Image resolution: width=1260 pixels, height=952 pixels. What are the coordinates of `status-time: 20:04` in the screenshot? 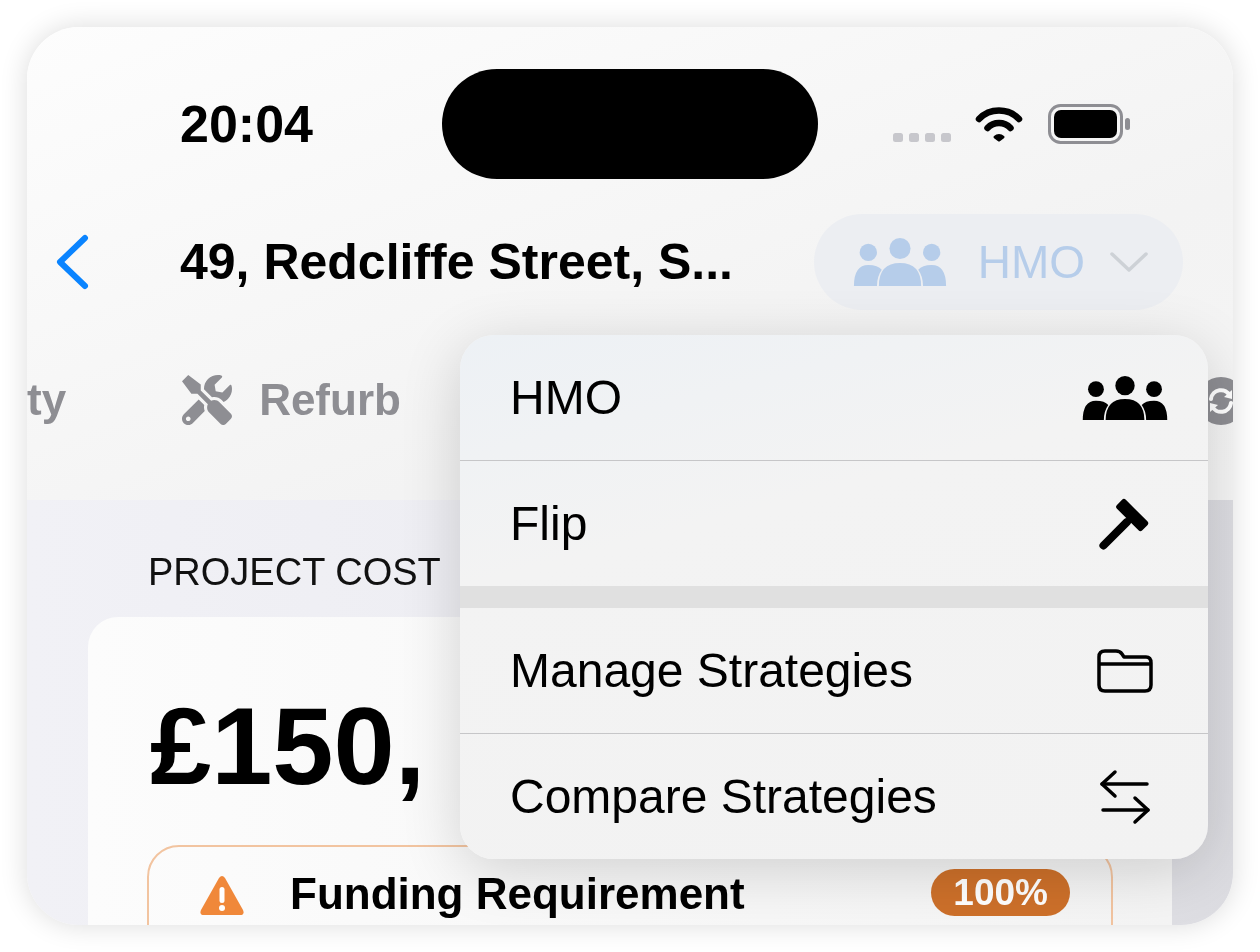 It's located at (246, 124).